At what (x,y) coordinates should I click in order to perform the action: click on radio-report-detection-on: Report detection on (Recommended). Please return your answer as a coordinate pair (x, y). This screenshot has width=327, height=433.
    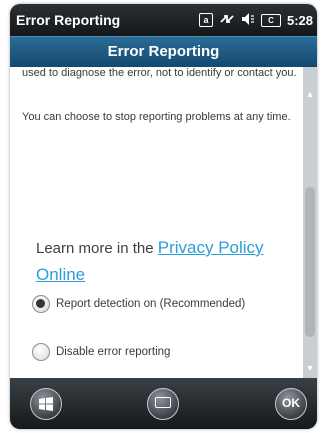
    Looking at the image, I should click on (138, 304).